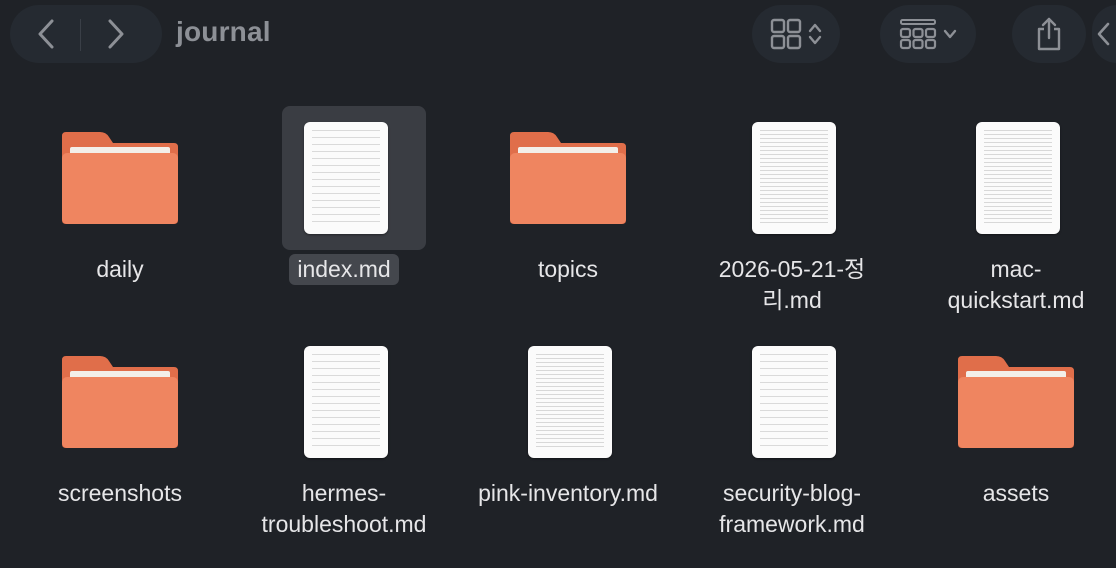 This screenshot has width=1116, height=568. I want to click on item-name-line-1: security-blog-, so click(792, 493).